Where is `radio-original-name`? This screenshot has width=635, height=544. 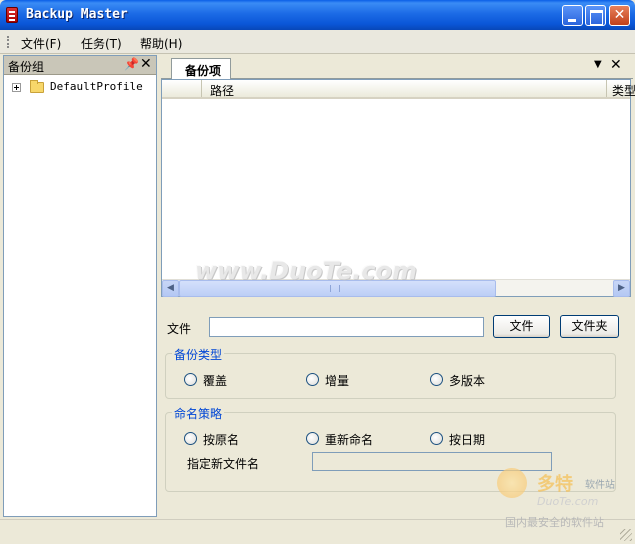
radio-original-name is located at coordinates (190, 438).